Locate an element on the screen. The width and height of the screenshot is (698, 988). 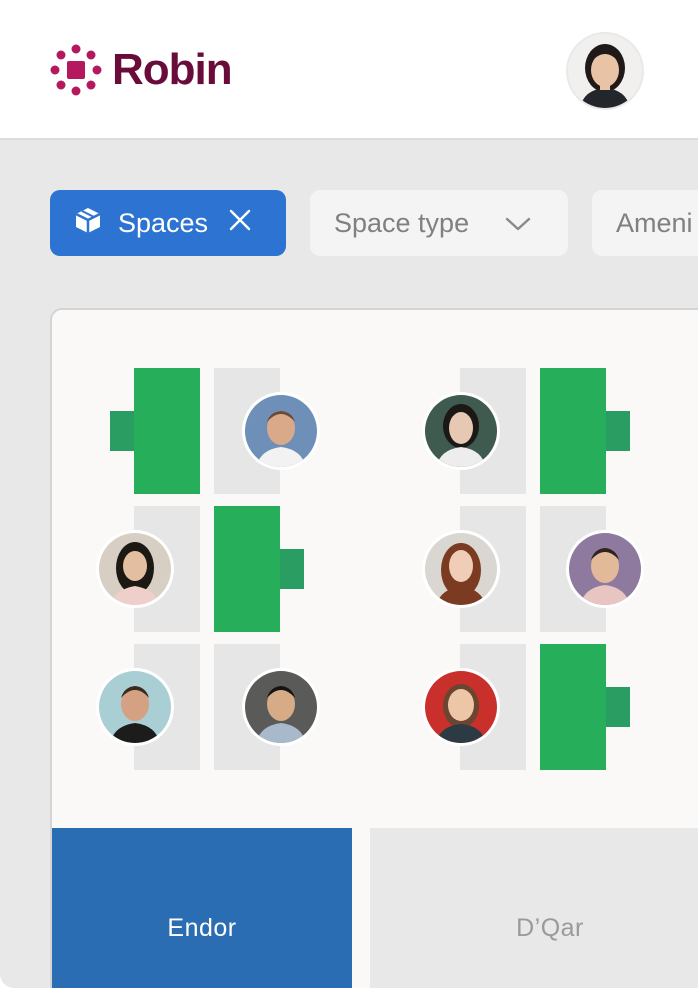
space-type-dropdown: Space type is located at coordinates (439, 223).